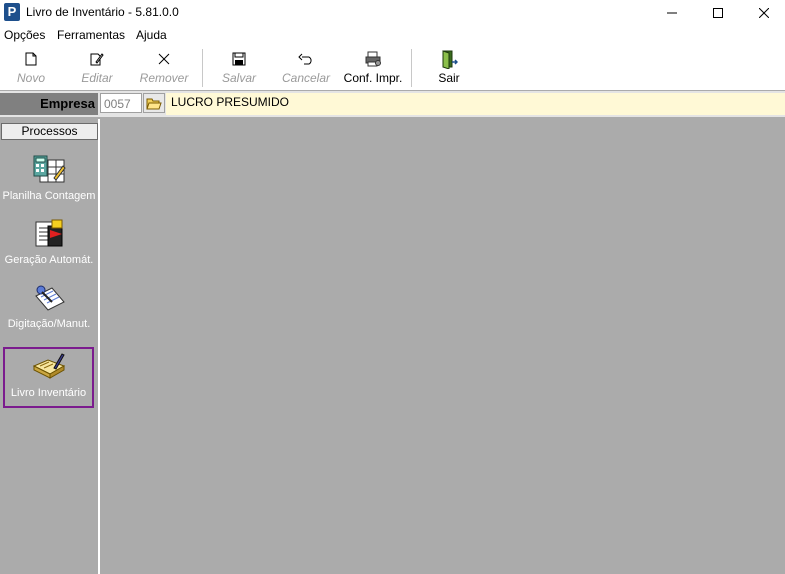  Describe the element at coordinates (164, 69) in the screenshot. I see `remove-button: Remover` at that location.